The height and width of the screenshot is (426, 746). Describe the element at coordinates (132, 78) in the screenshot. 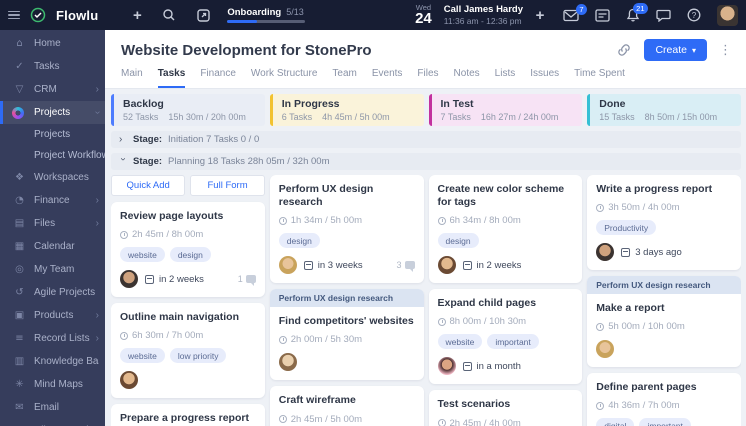

I see `tab-main: Main` at that location.